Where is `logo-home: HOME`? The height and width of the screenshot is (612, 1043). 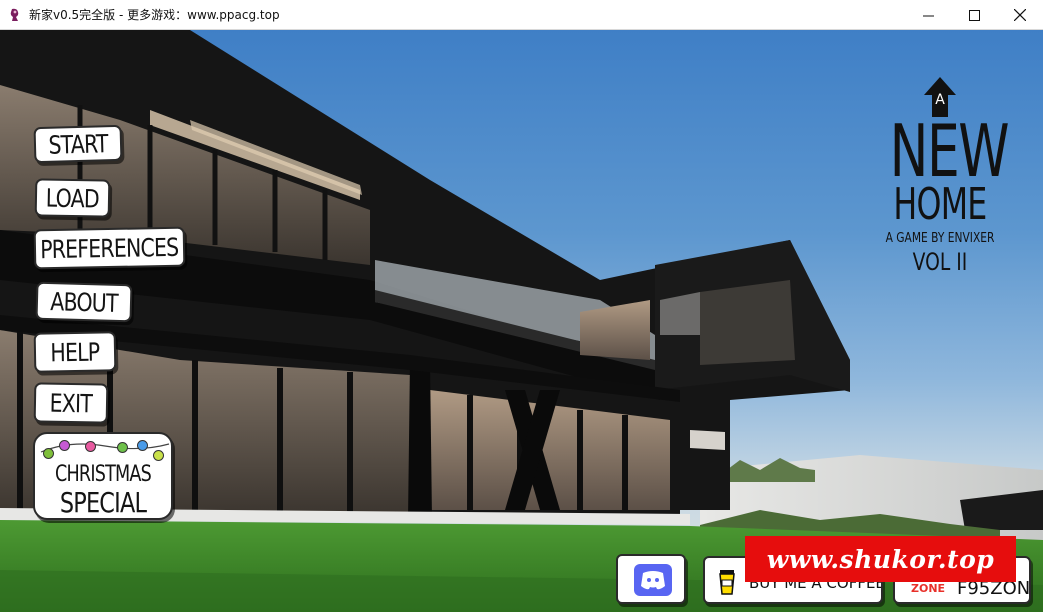 logo-home: HOME is located at coordinates (940, 204).